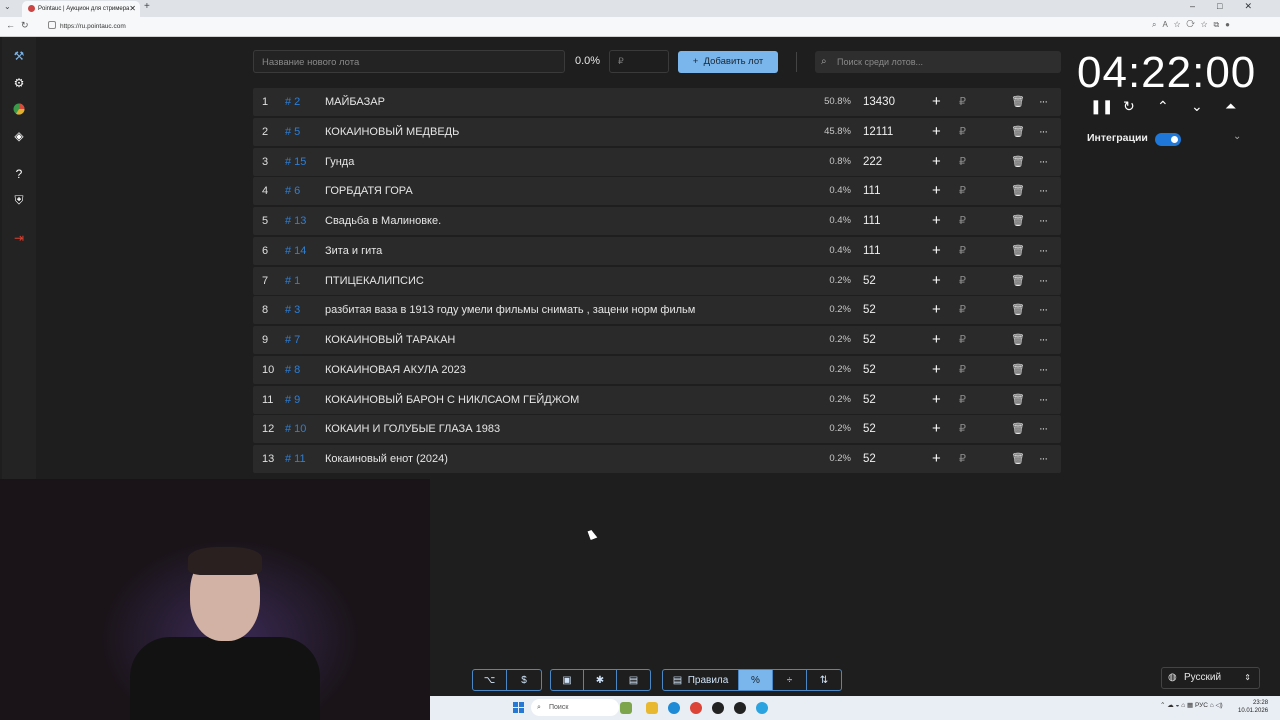 The height and width of the screenshot is (720, 1280). I want to click on add-time-icon: ⌃, so click(1163, 106).